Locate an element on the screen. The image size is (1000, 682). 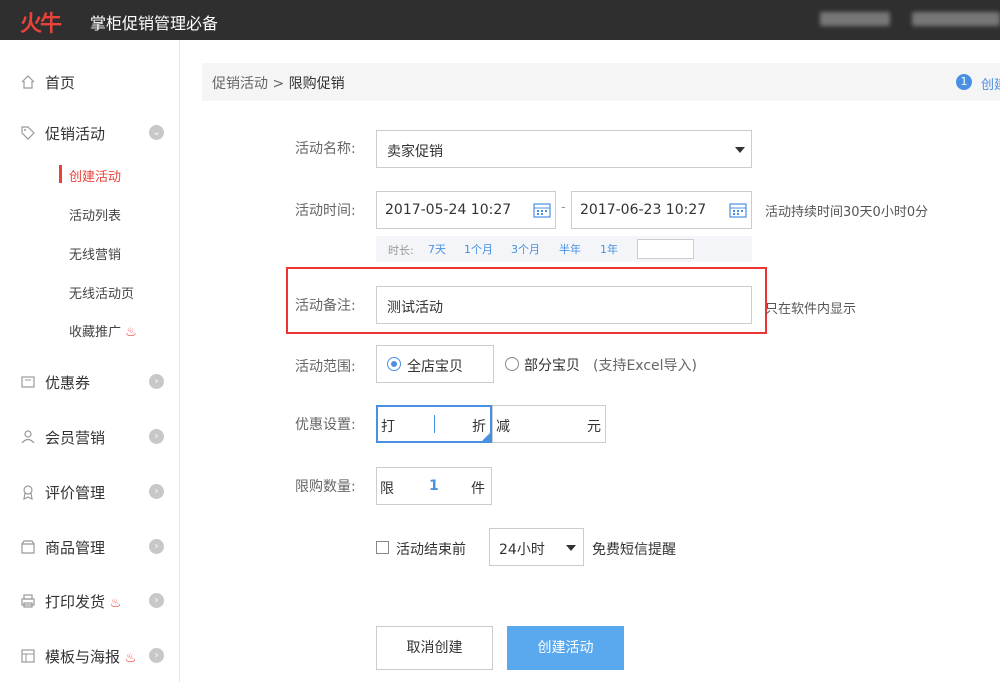
scope-part-label: 部分宝贝 is located at coordinates (552, 365).